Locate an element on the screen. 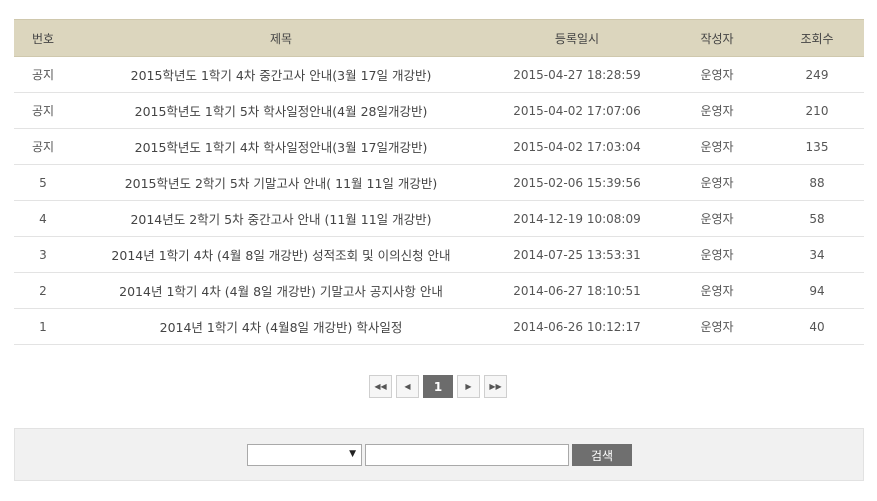 This screenshot has height=501, width=877. search-button: 검색 is located at coordinates (602, 455).